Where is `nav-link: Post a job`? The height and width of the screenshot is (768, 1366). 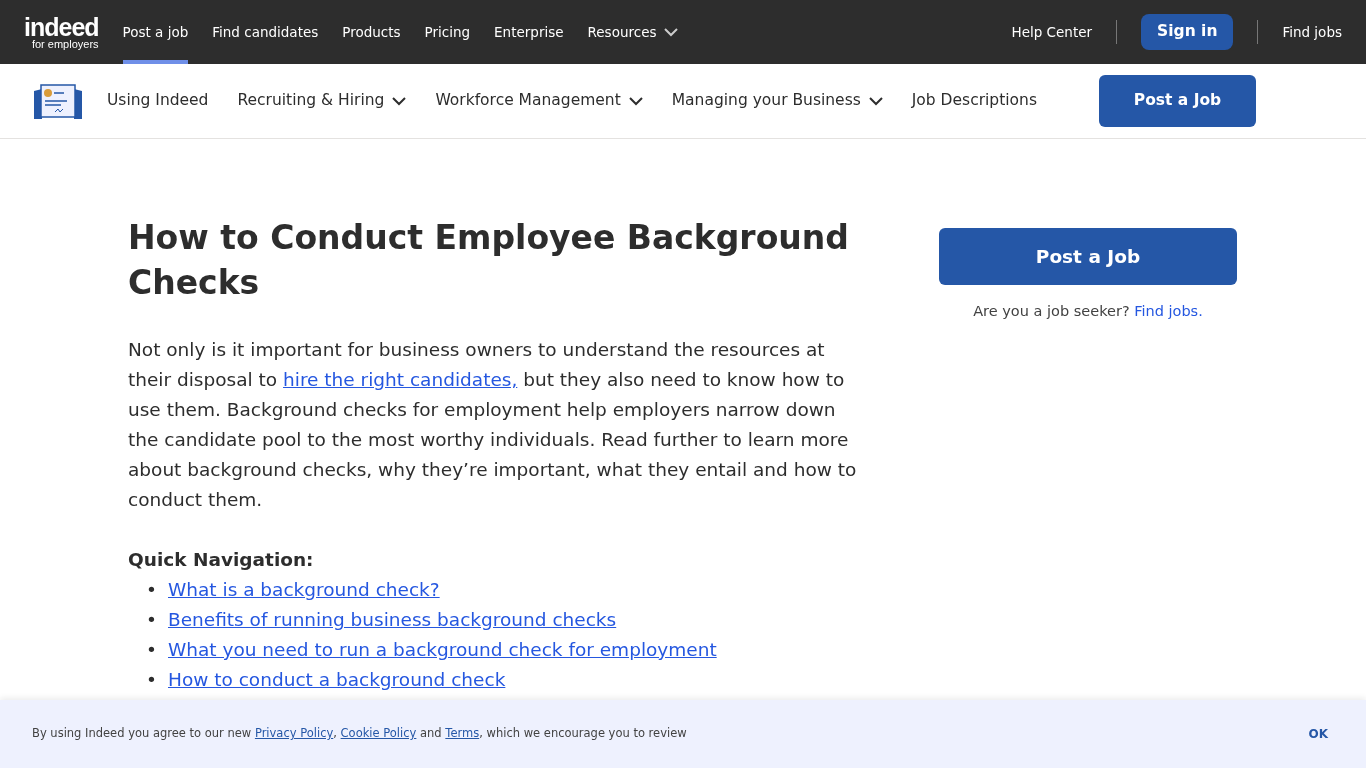
nav-link: Post a job is located at coordinates (155, 32).